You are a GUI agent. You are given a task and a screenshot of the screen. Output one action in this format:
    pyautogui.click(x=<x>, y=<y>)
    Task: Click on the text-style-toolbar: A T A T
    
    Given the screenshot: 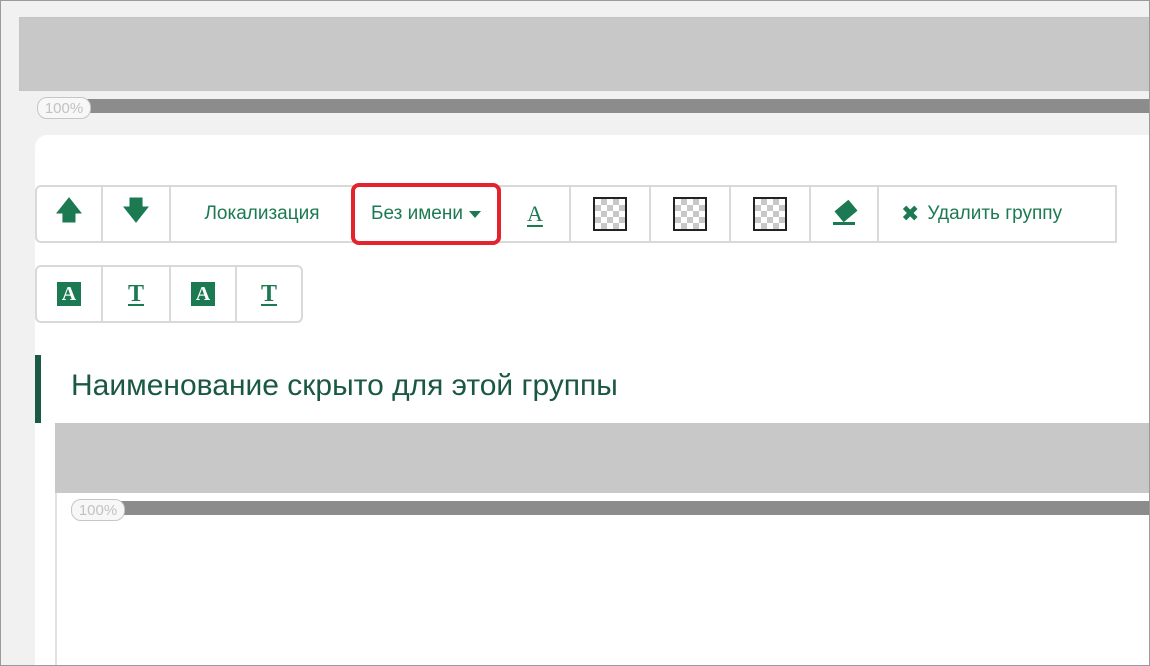 What is the action you would take?
    pyautogui.click(x=169, y=294)
    